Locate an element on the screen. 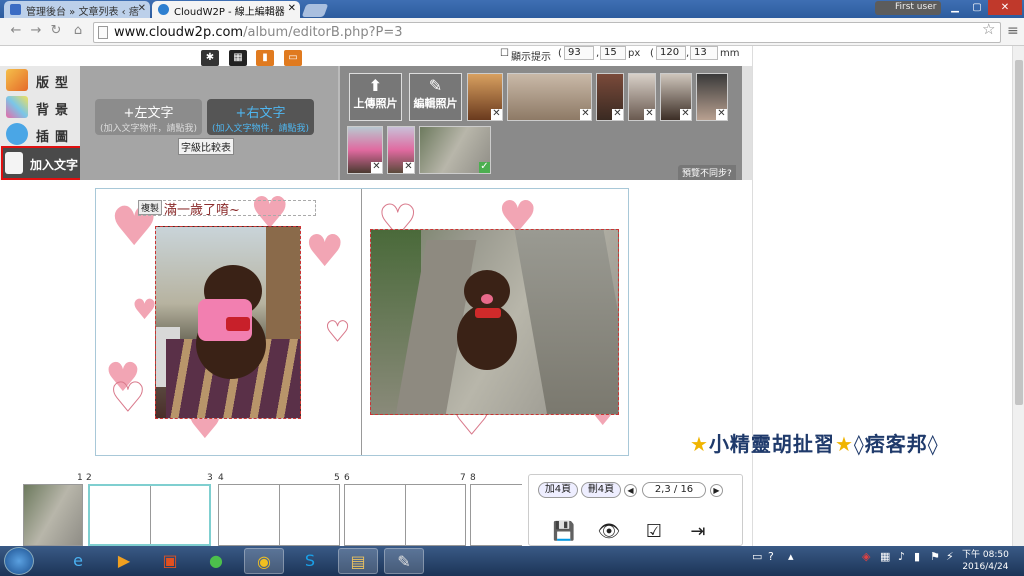 This screenshot has width=1024, height=576. text-panel: +左文字 (加入文字物件，請點我) +右文字 (加入文字物件，請點我) is located at coordinates (209, 123).